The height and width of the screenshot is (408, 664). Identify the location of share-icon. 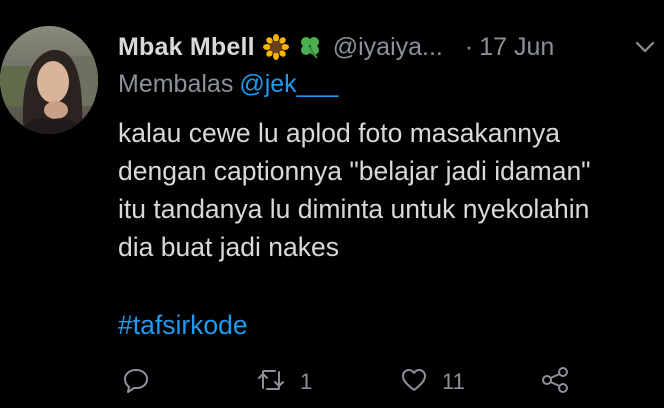
(555, 382).